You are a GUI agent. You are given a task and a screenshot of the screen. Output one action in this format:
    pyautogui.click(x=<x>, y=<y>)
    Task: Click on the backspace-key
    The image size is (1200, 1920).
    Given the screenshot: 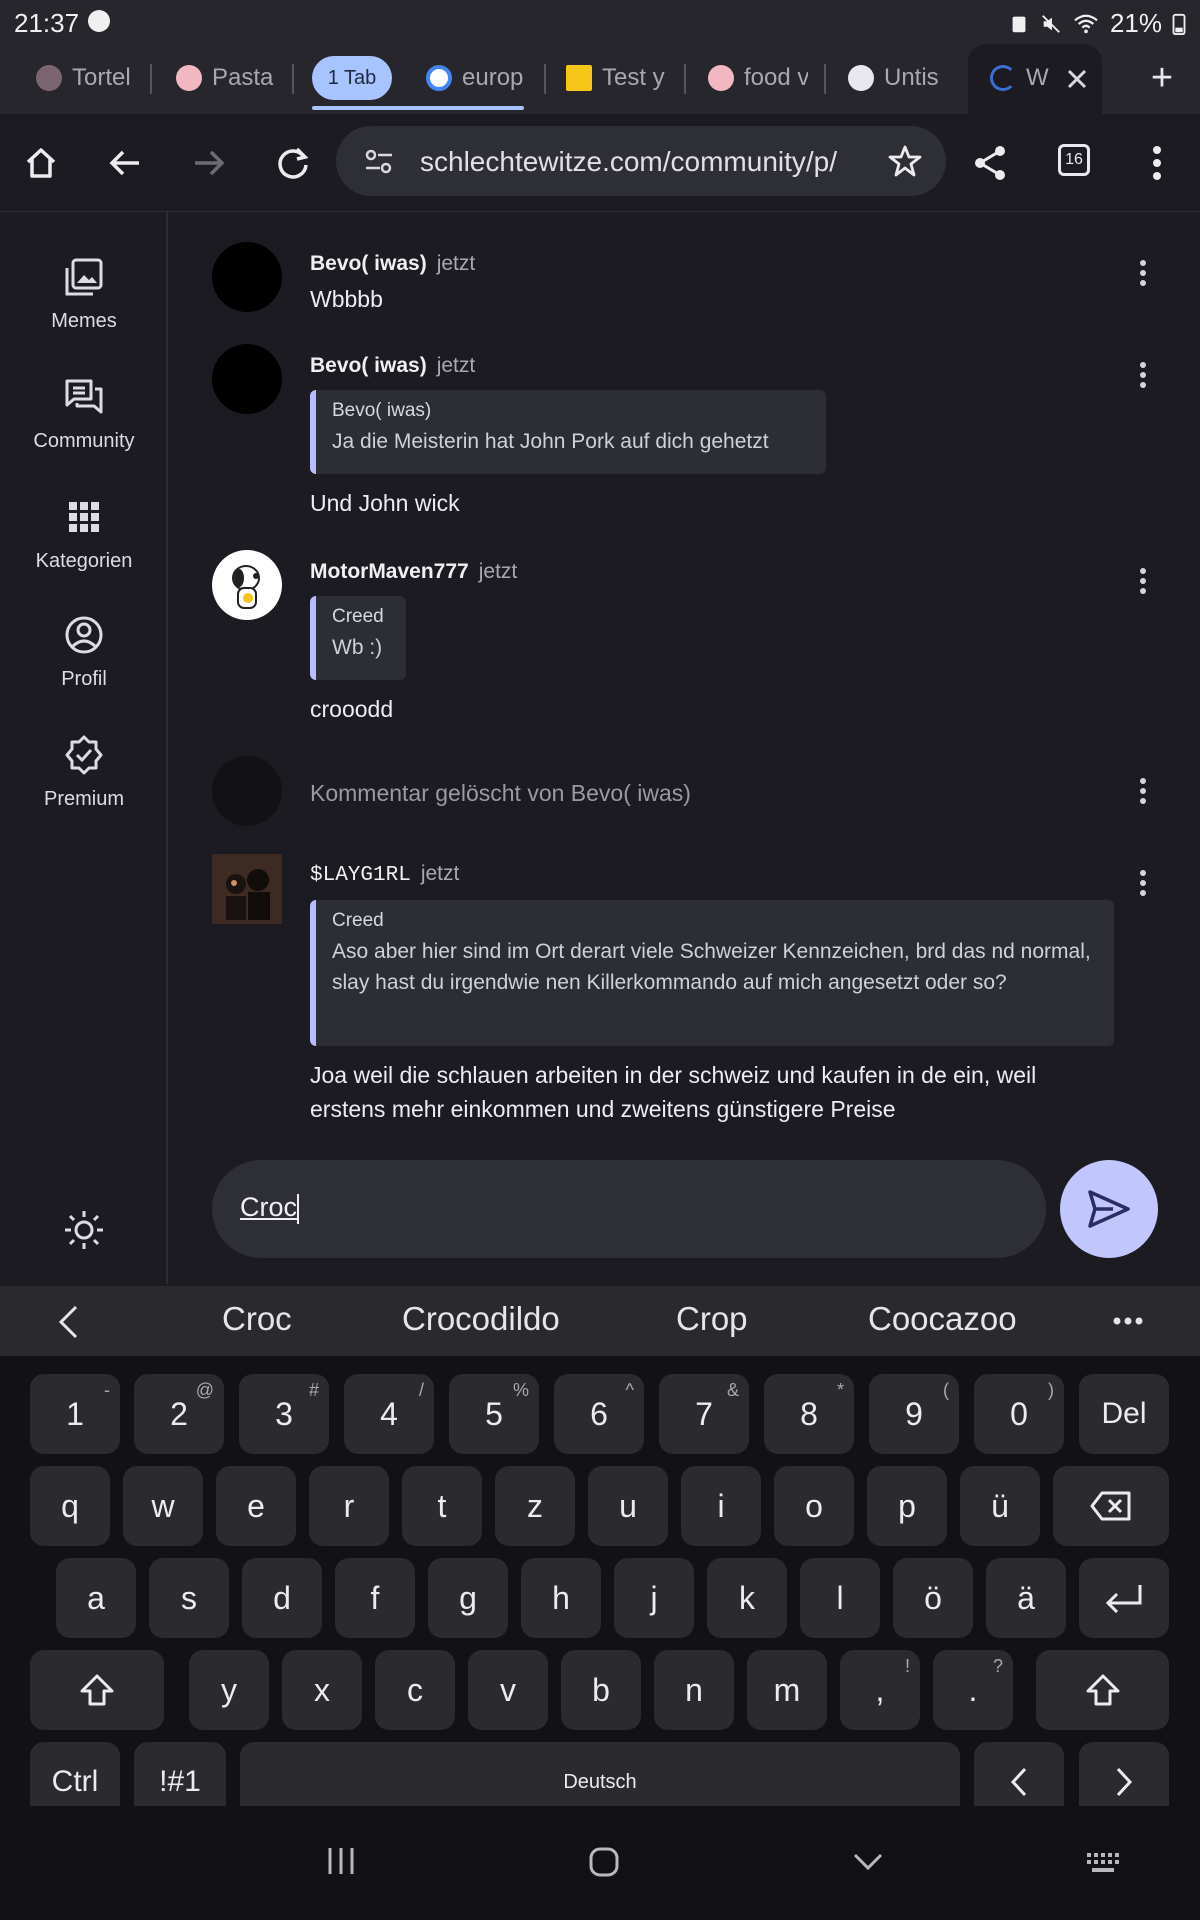 What is the action you would take?
    pyautogui.click(x=1111, y=1506)
    